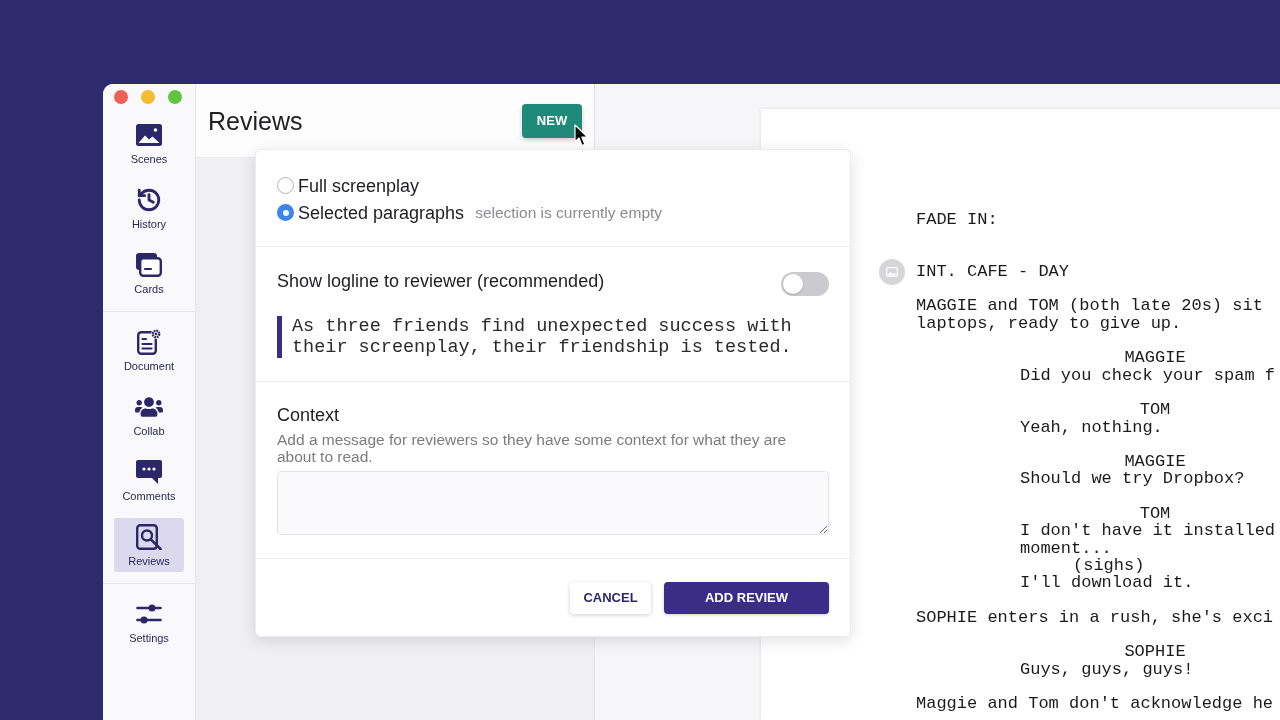  I want to click on sidebar-nav-item: Document, so click(149, 350).